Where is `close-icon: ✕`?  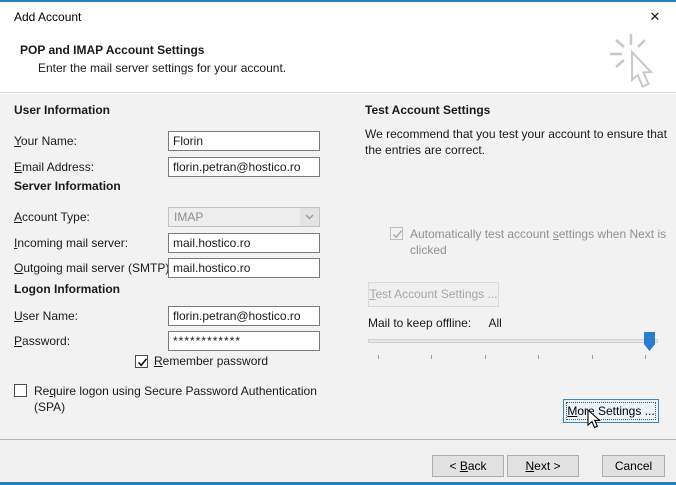
close-icon: ✕ is located at coordinates (655, 17).